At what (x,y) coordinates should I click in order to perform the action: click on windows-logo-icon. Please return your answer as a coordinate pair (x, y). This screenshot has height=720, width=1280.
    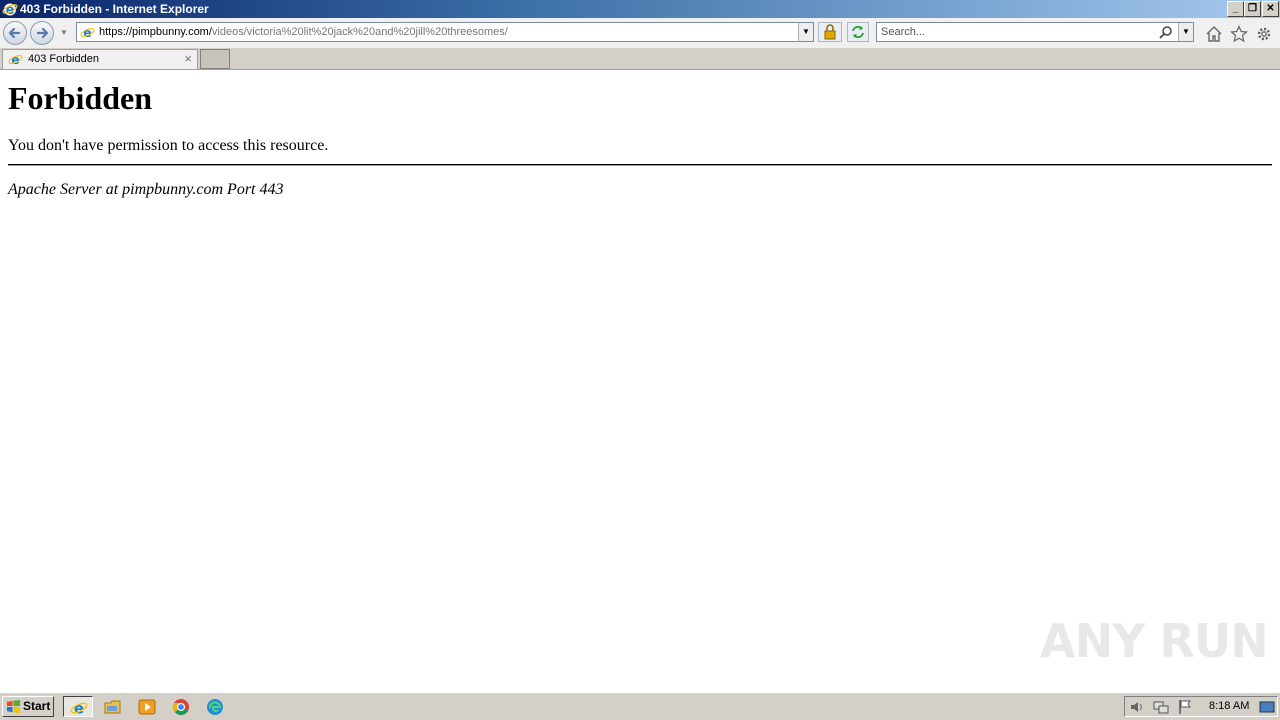
    Looking at the image, I should click on (13, 706).